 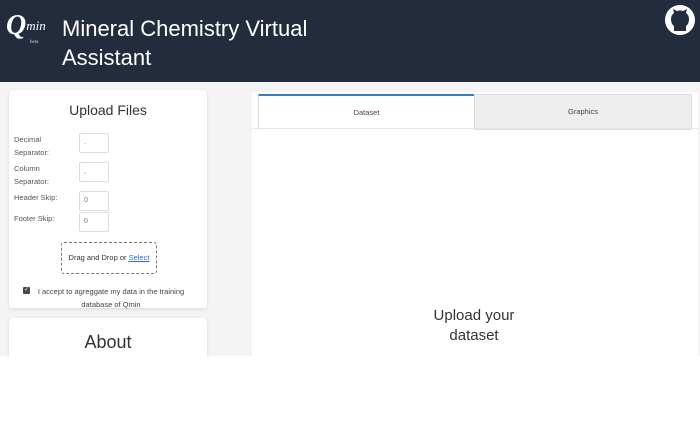 What do you see at coordinates (32, 146) in the screenshot?
I see `decimal-separator-label: Decimal Separator:` at bounding box center [32, 146].